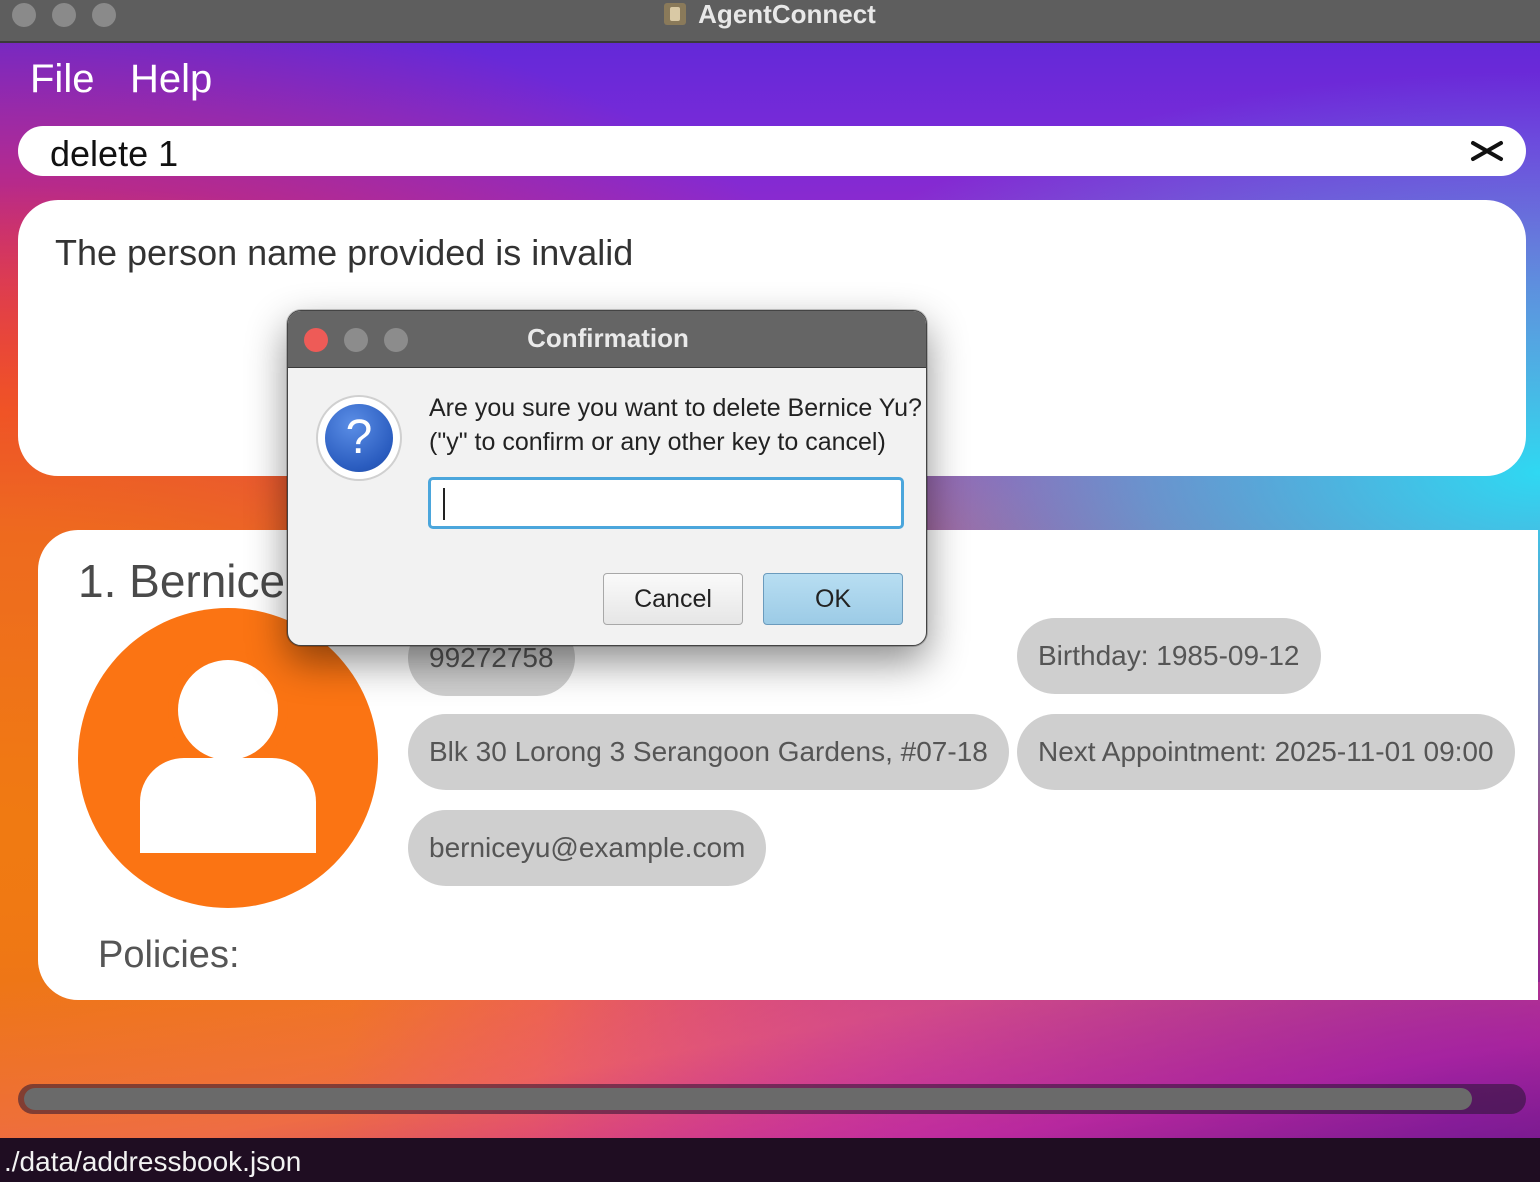 This screenshot has height=1182, width=1540. I want to click on avatar, so click(228, 758).